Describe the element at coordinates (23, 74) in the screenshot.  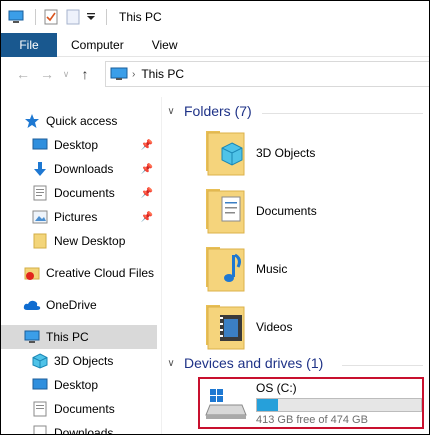
I see `back-arrow-icon: ←` at that location.